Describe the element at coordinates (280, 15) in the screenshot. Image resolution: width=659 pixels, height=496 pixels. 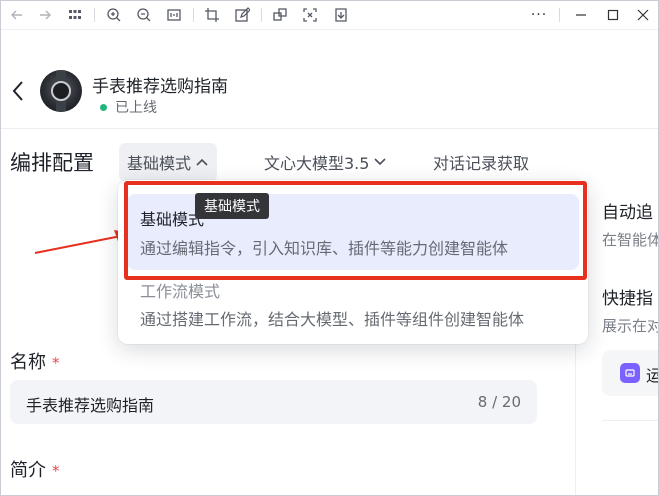
I see `copy-icon` at that location.